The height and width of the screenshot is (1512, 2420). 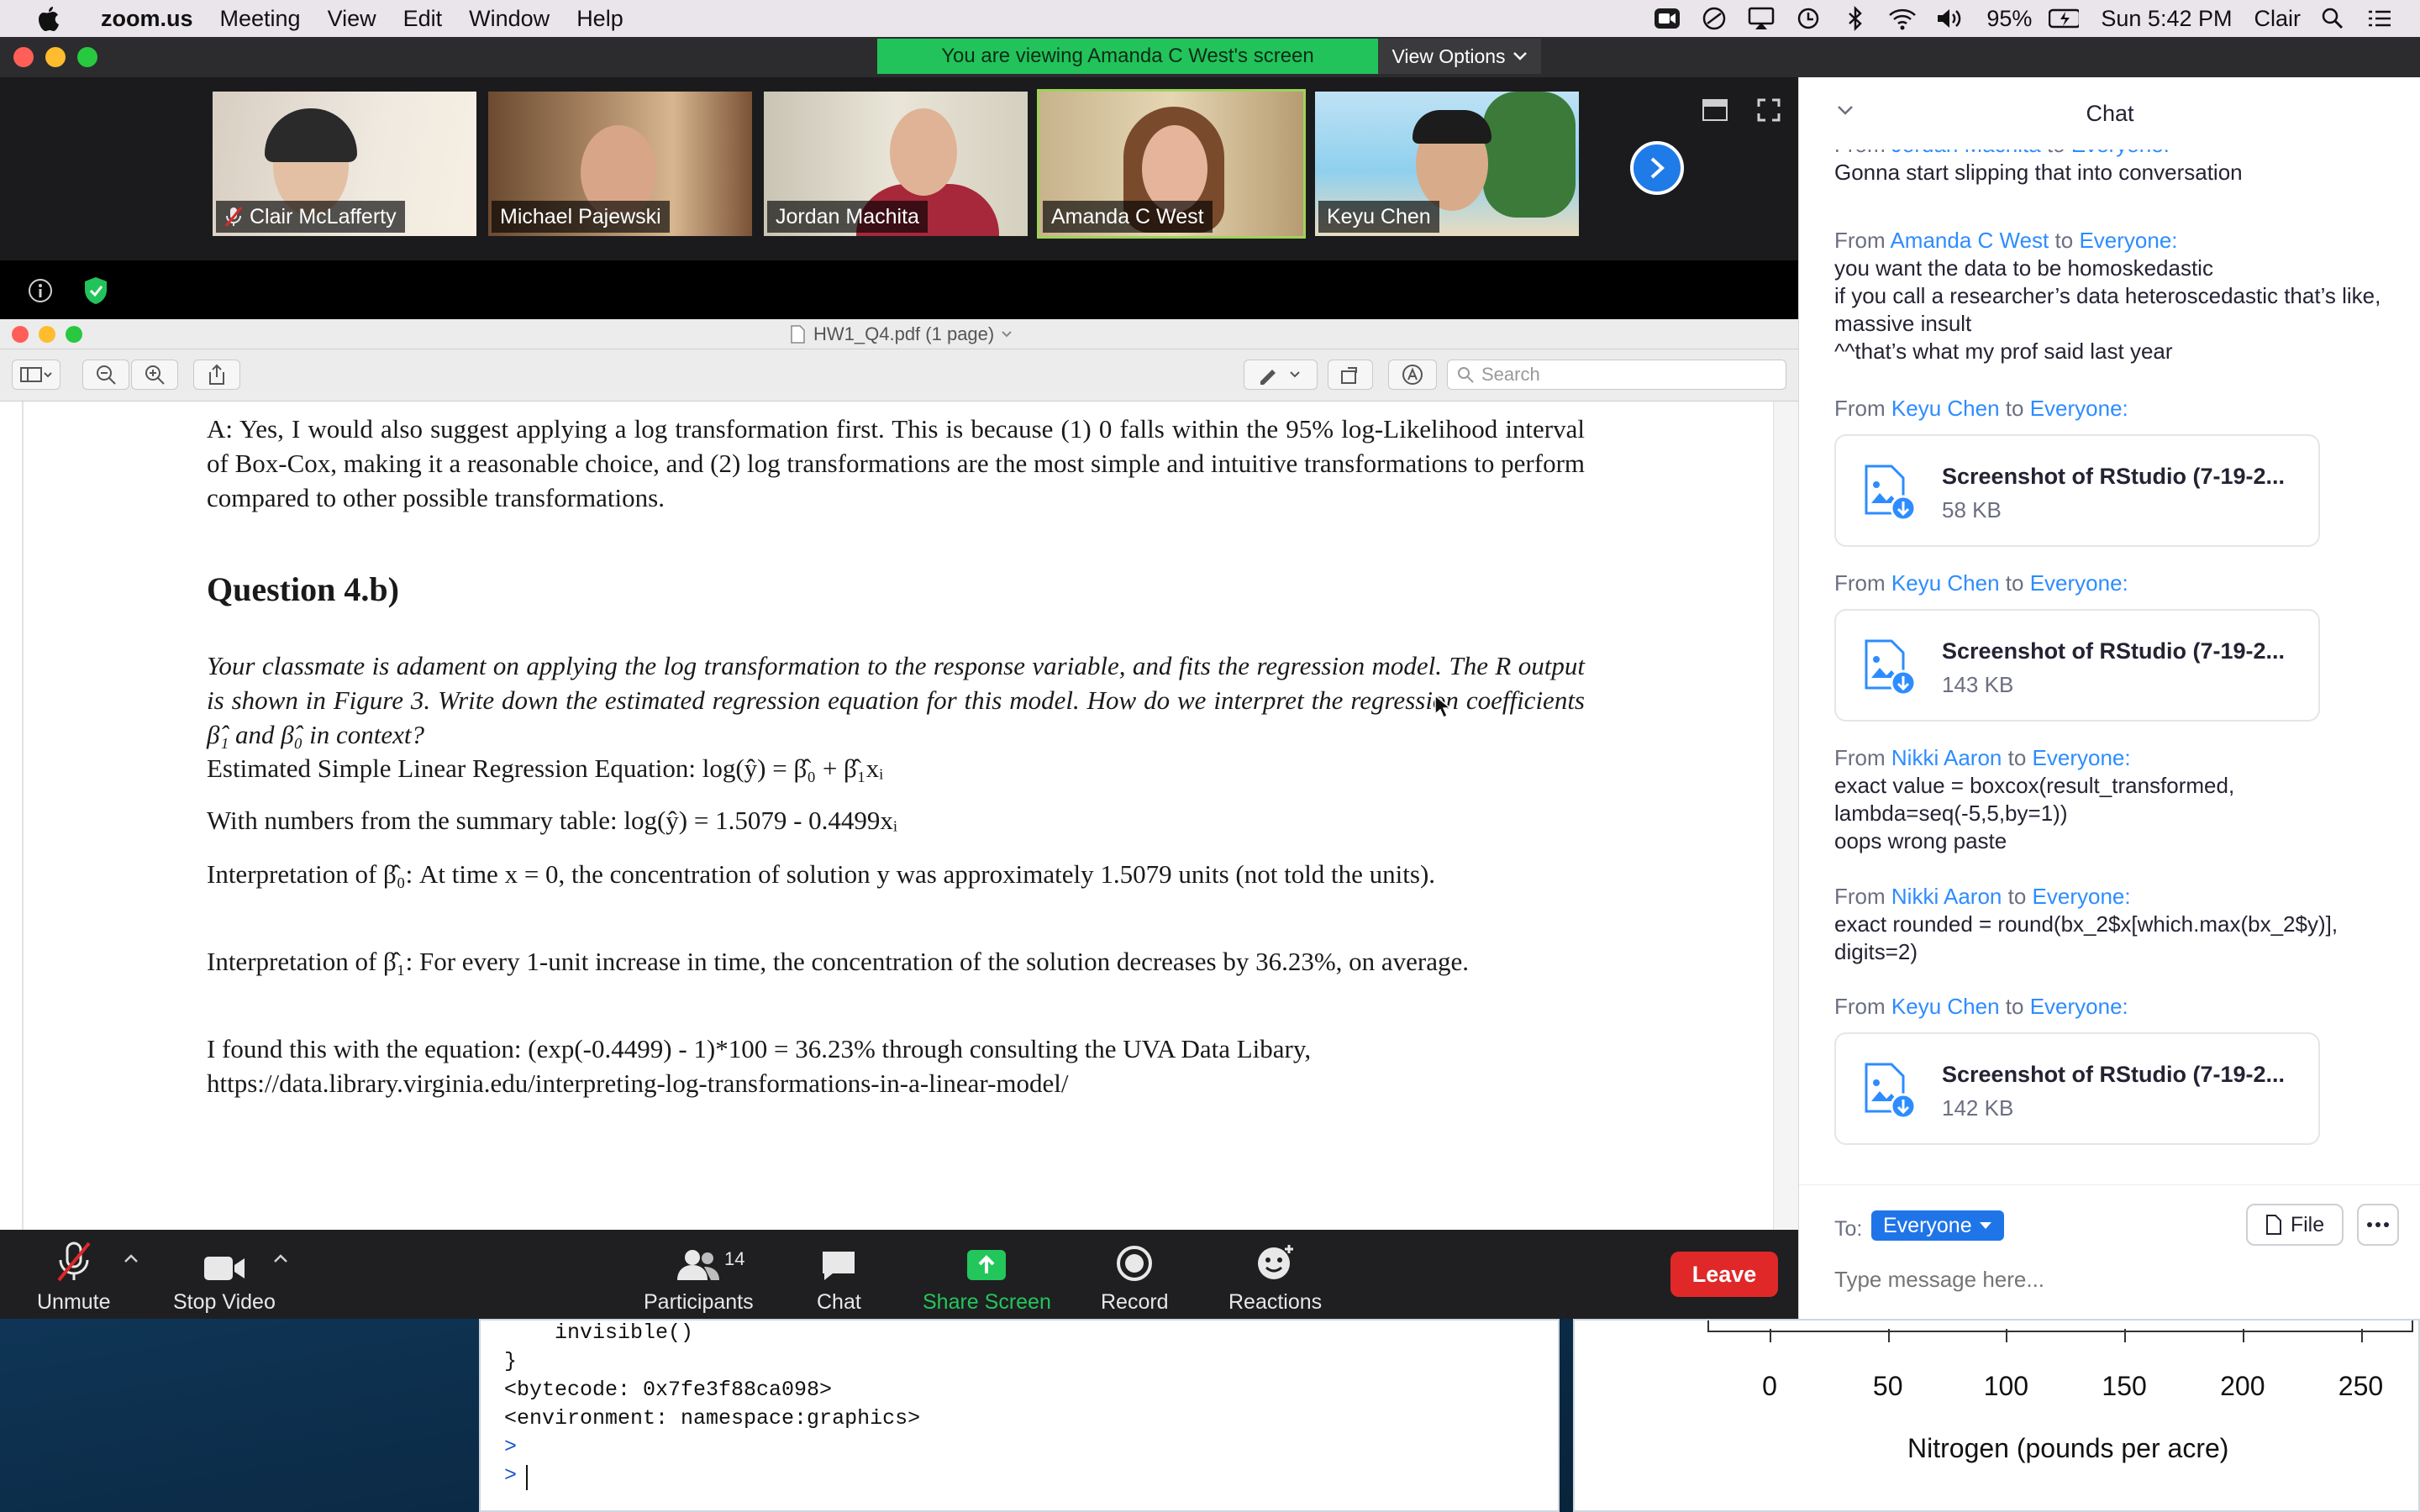 I want to click on file-size: 142 KB, so click(x=1978, y=1108).